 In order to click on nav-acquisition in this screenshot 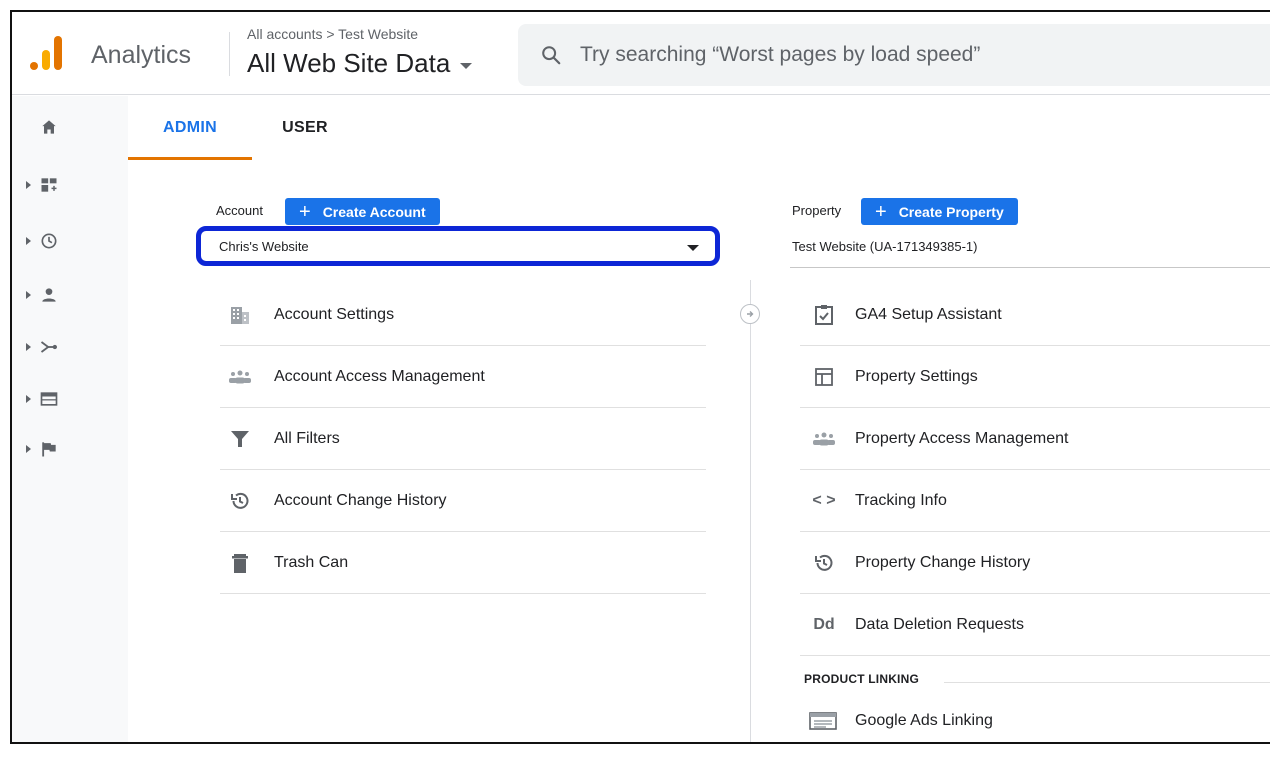, I will do `click(56, 347)`.